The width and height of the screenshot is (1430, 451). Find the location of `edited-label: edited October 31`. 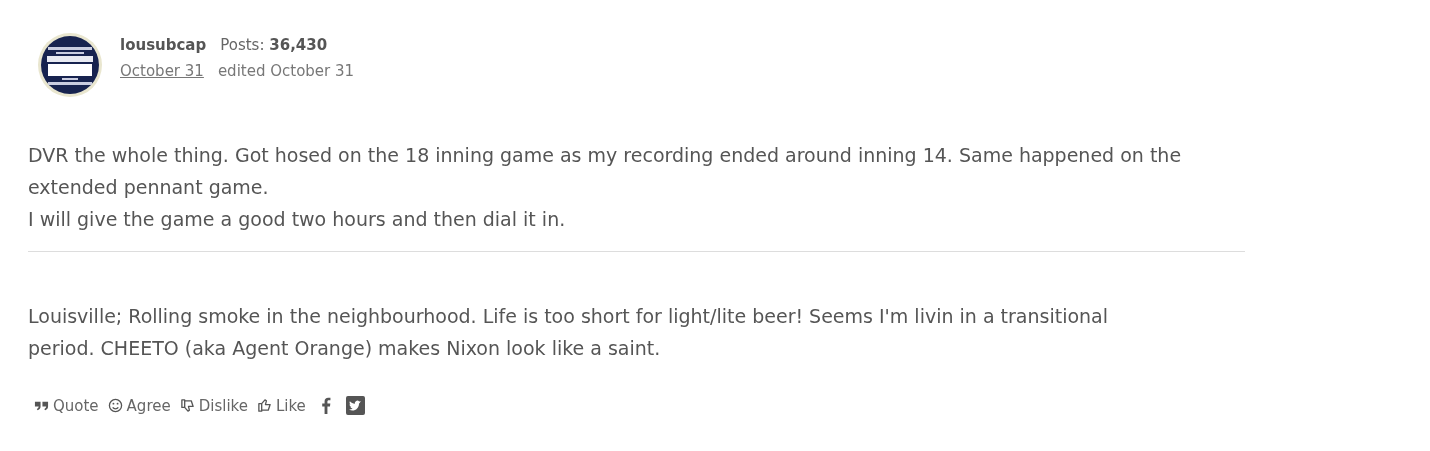

edited-label: edited October 31 is located at coordinates (286, 71).